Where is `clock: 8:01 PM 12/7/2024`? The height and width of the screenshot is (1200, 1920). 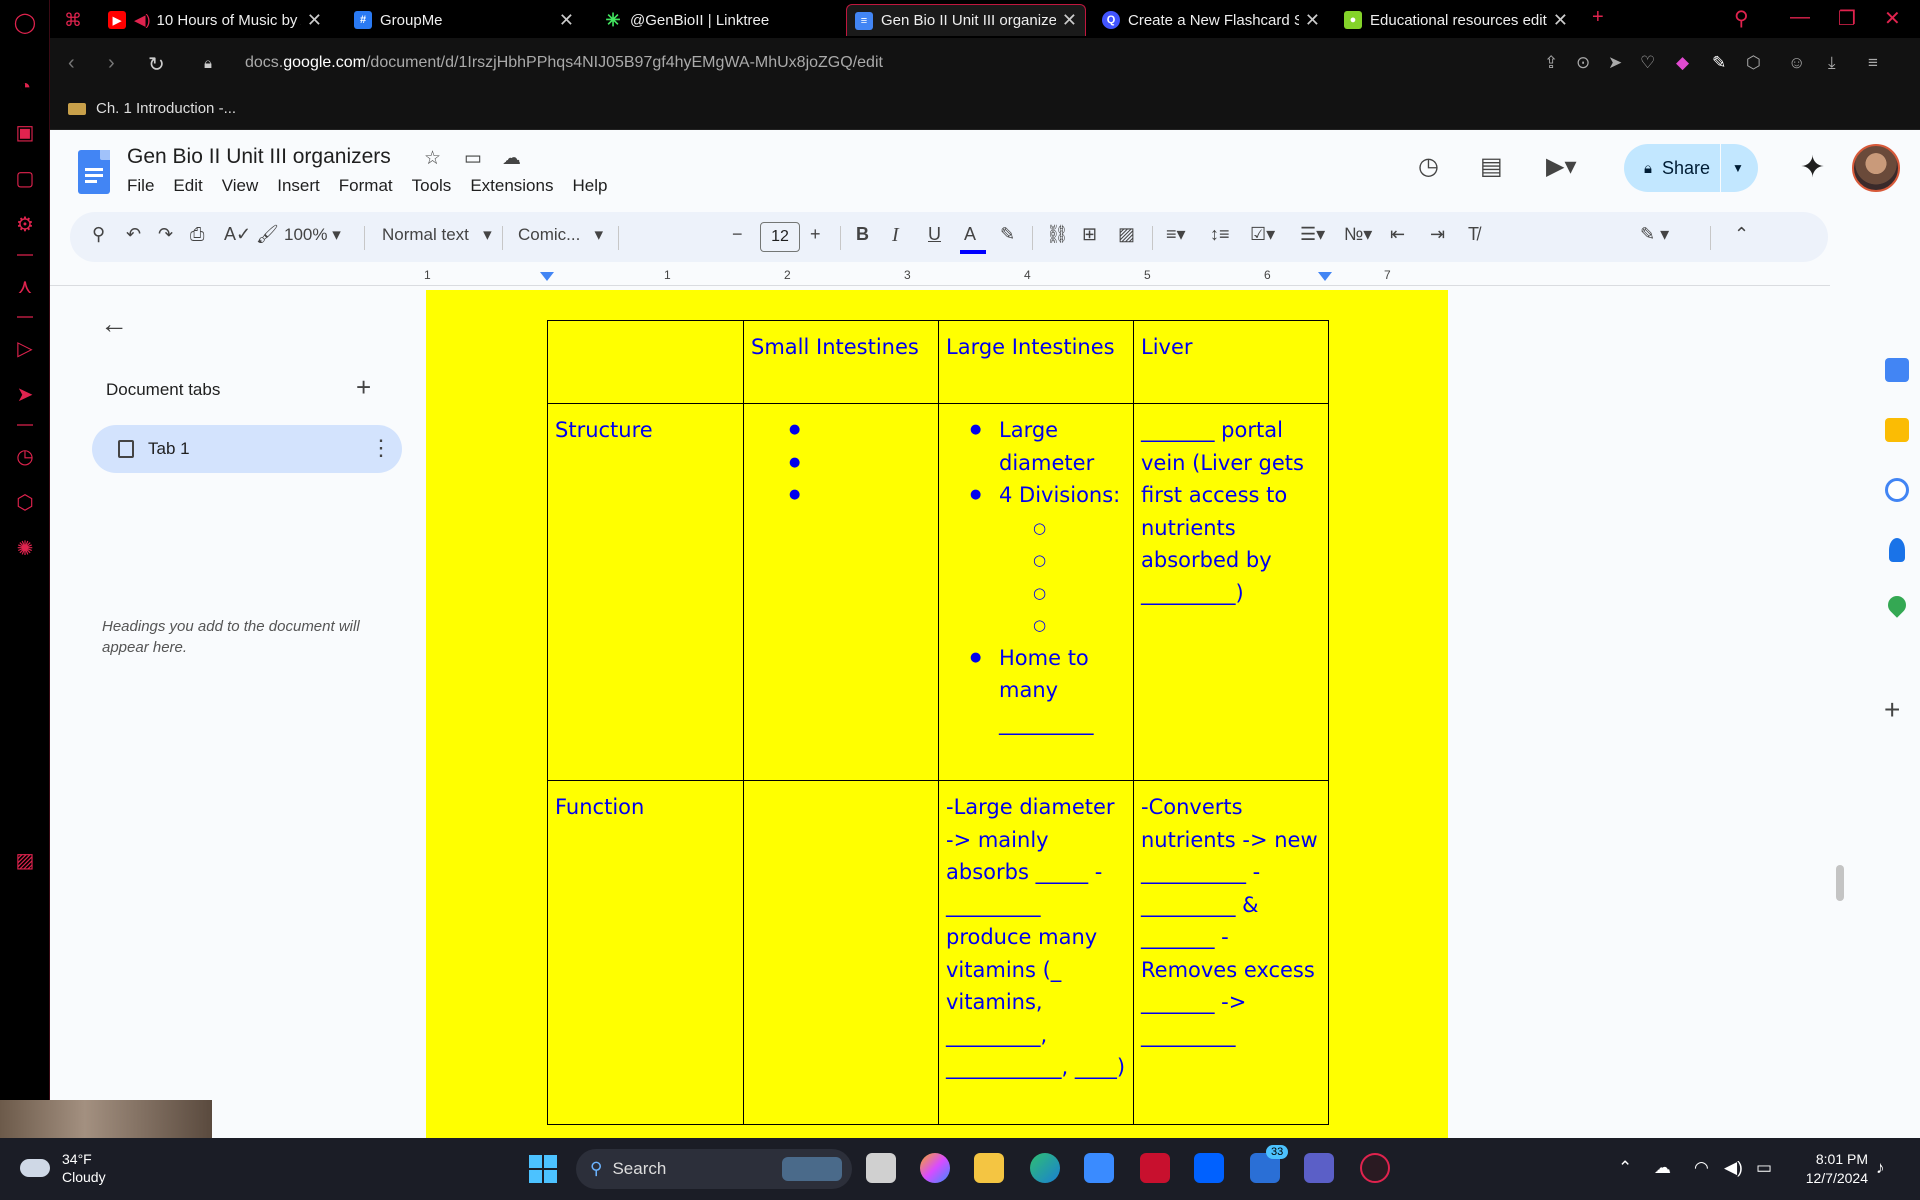 clock: 8:01 PM 12/7/2024 is located at coordinates (1832, 1169).